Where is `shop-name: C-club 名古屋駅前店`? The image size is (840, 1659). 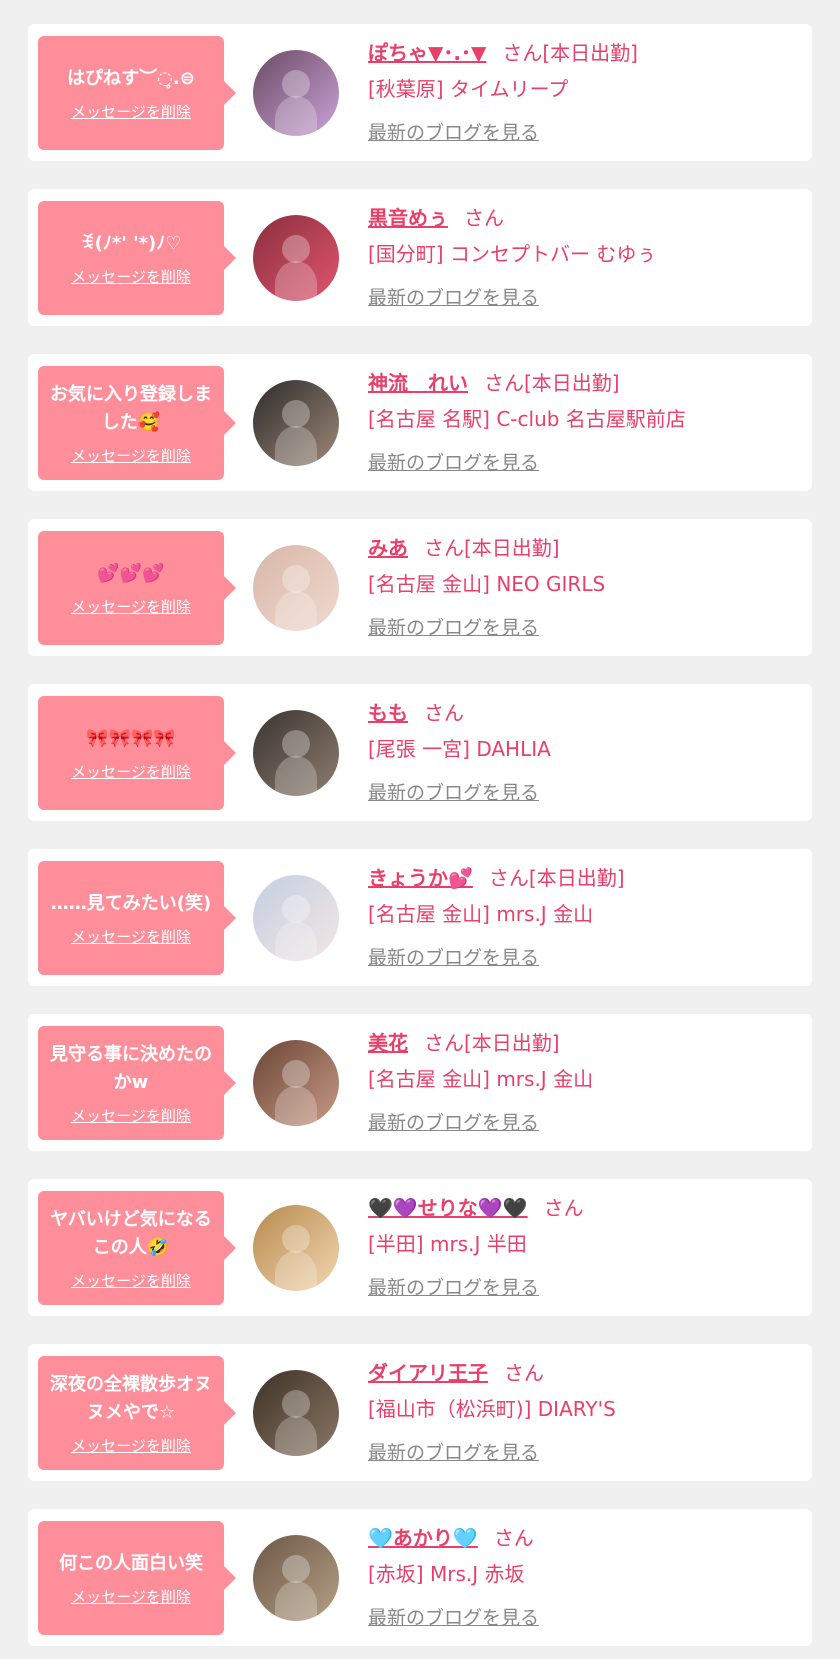 shop-name: C-club 名古屋駅前店 is located at coordinates (591, 419).